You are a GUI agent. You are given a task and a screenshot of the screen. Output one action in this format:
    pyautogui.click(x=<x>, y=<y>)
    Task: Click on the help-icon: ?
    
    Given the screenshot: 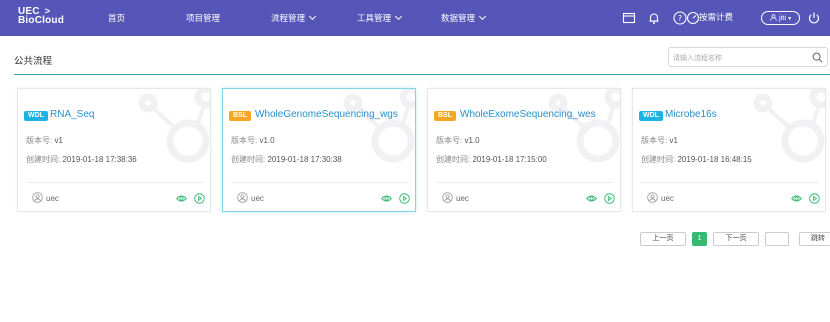 What is the action you would take?
    pyautogui.click(x=680, y=18)
    